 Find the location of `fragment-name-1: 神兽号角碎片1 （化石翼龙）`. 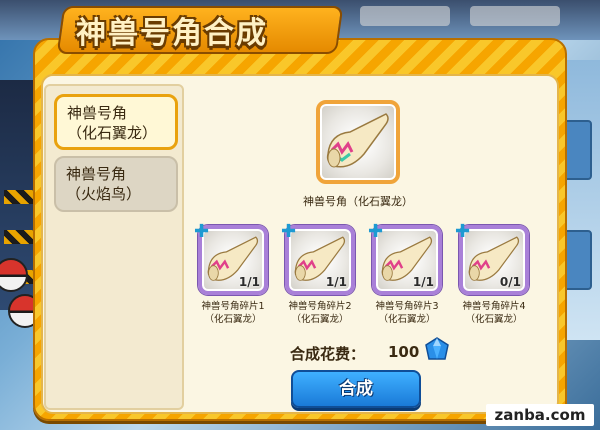

fragment-name-1: 神兽号角碎片1 （化石翼龙） is located at coordinates (233, 313).